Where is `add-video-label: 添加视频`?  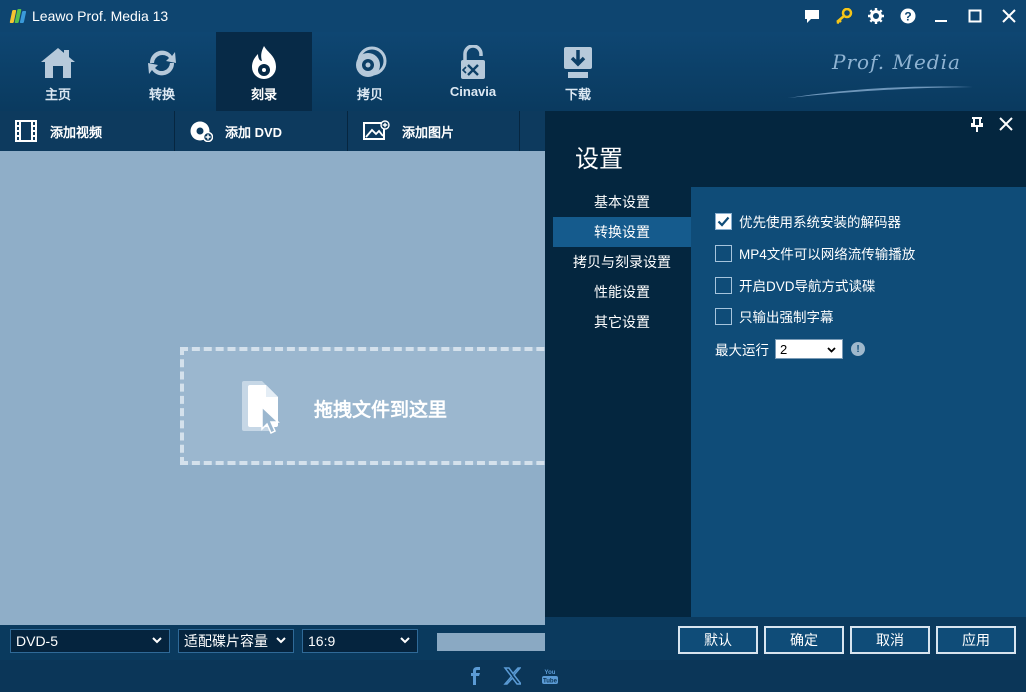 add-video-label: 添加视频 is located at coordinates (76, 132).